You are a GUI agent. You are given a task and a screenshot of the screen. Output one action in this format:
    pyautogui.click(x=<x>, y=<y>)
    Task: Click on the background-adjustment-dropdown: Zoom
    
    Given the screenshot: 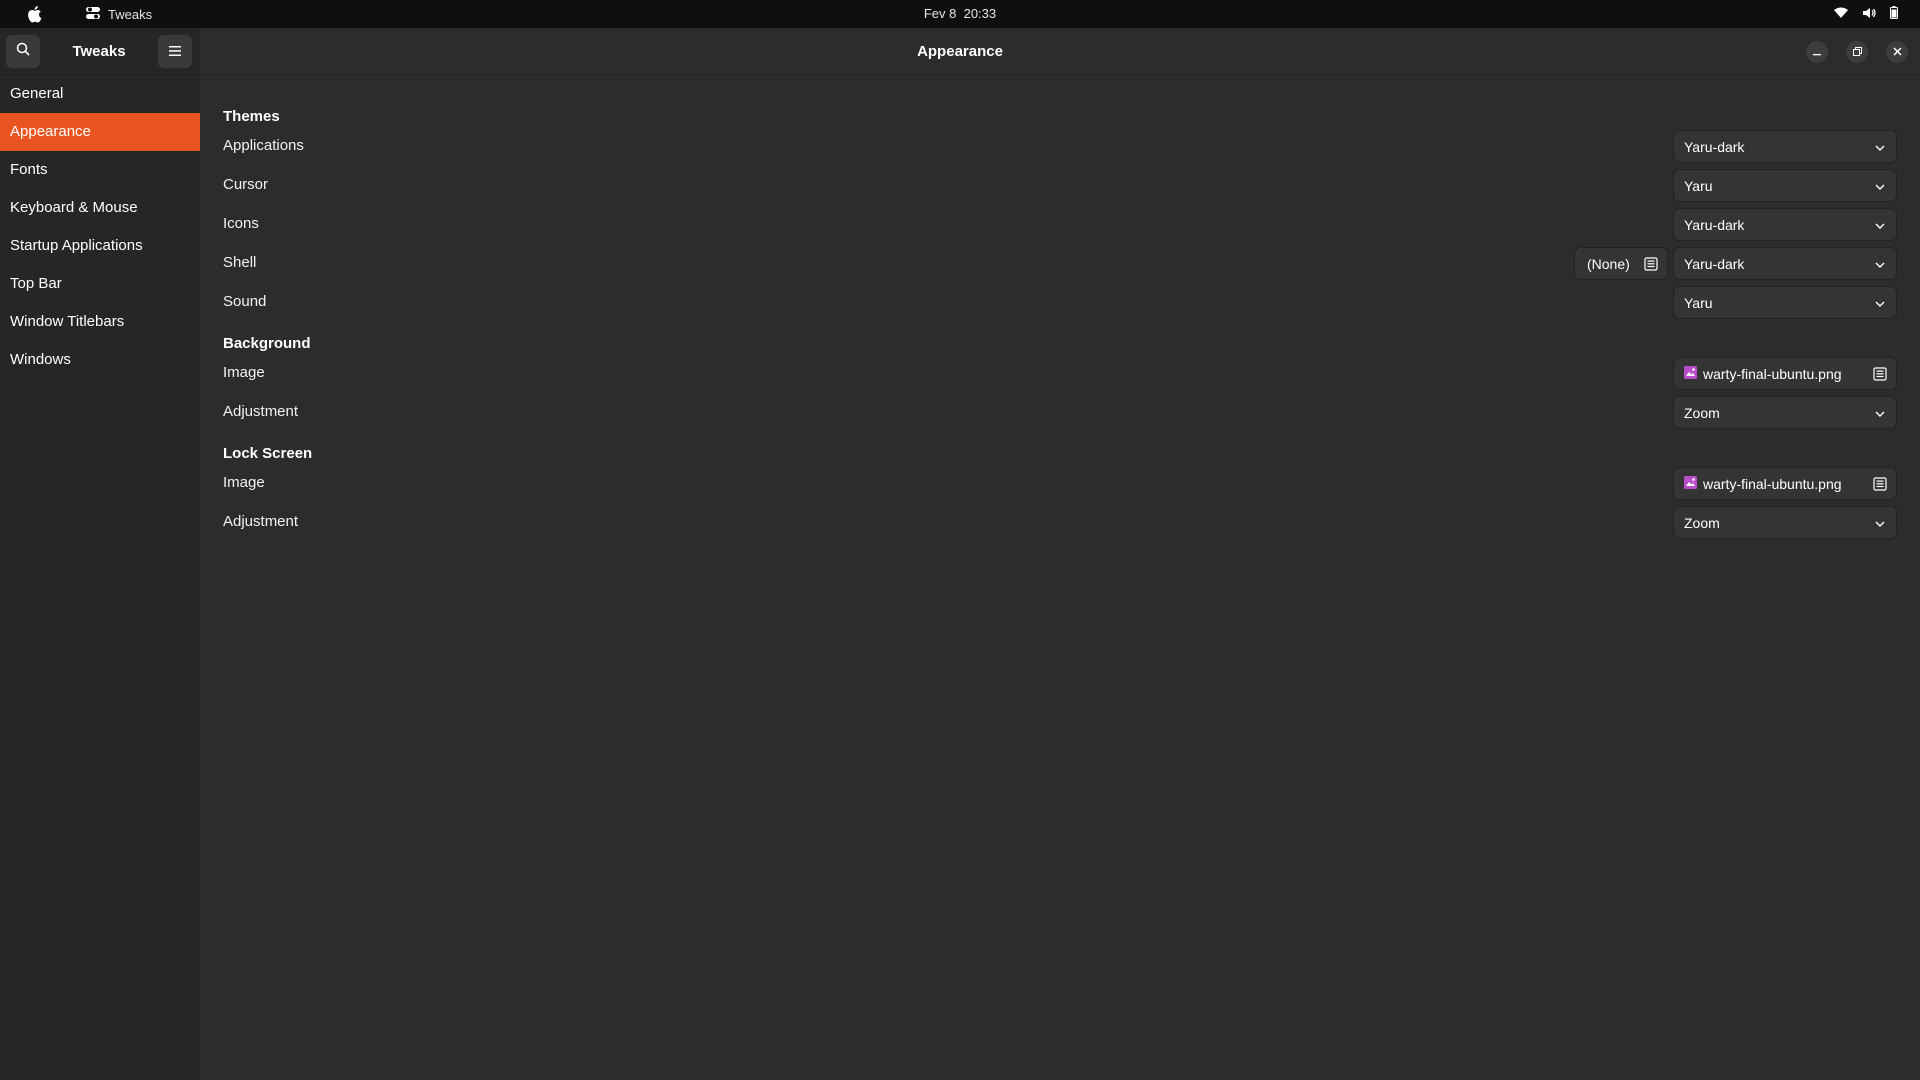 What is the action you would take?
    pyautogui.click(x=1785, y=412)
    